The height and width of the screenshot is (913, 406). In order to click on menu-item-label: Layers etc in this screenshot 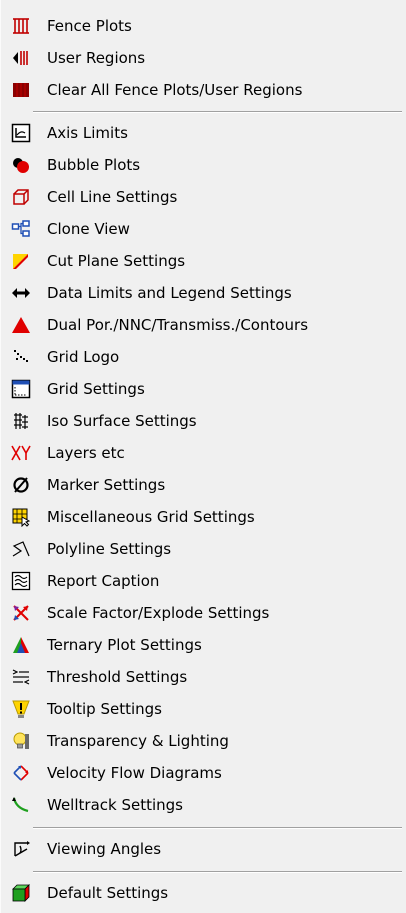, I will do `click(86, 453)`.